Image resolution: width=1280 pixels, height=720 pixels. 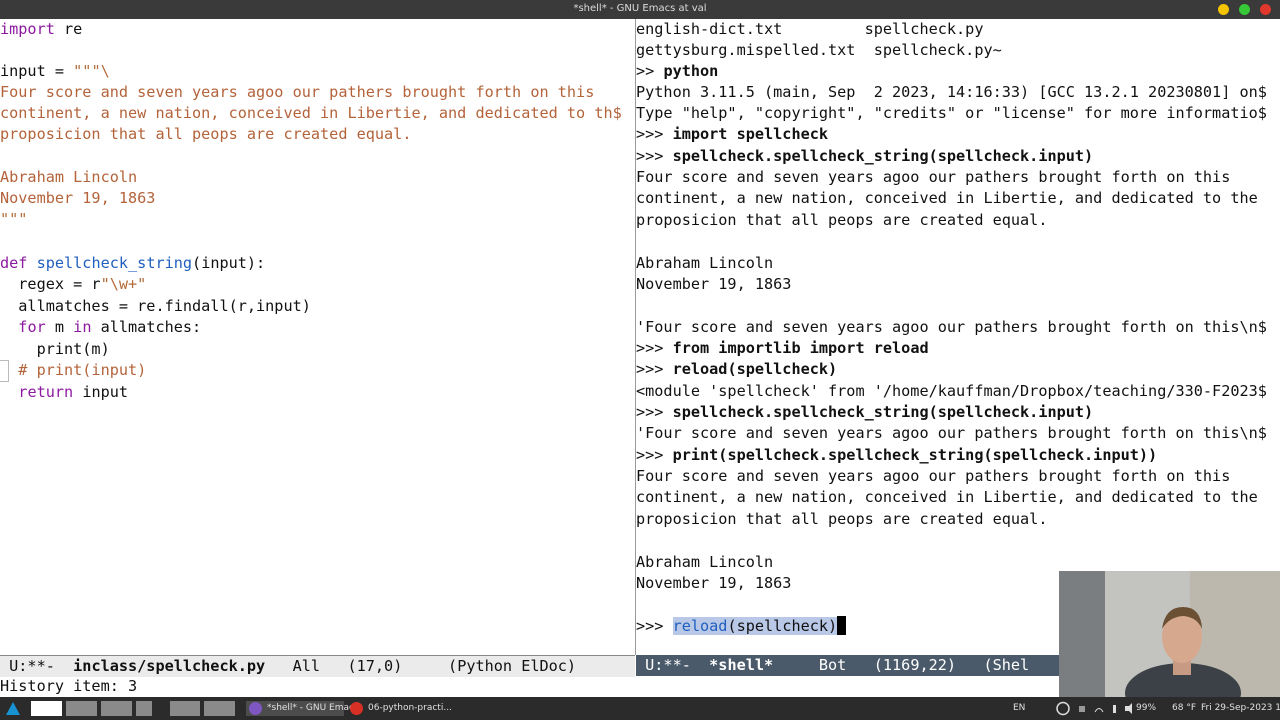 I want to click on window-title: *shell* - GNU Emacs at val, so click(x=640, y=8).